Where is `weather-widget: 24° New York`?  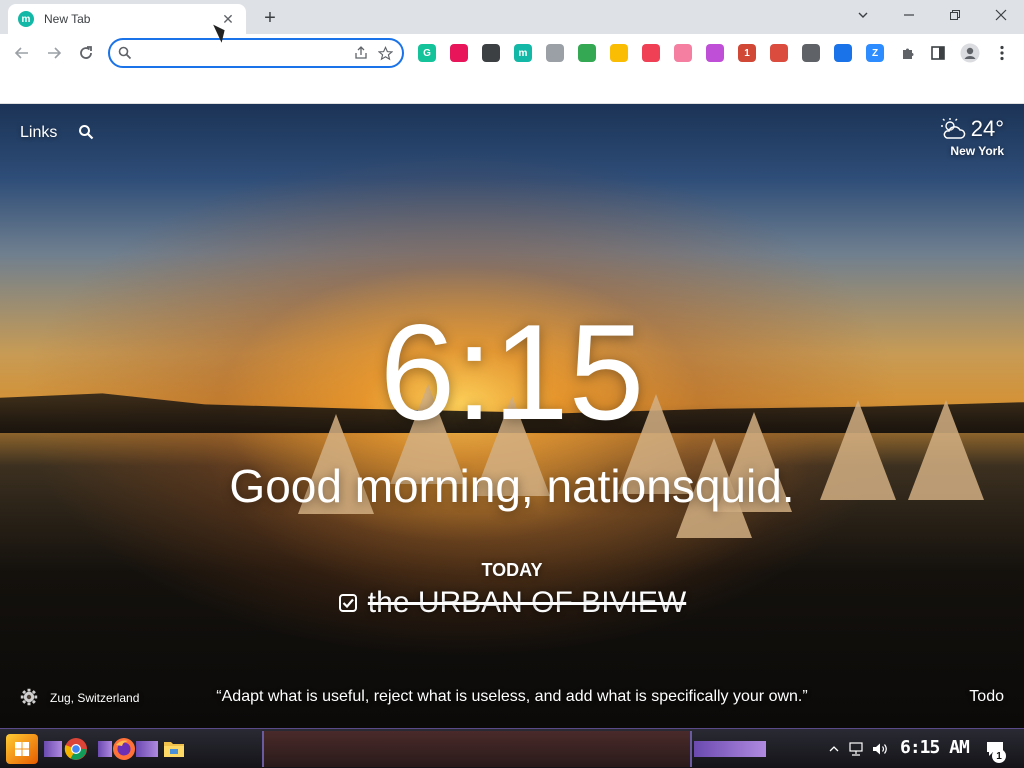 weather-widget: 24° New York is located at coordinates (971, 137).